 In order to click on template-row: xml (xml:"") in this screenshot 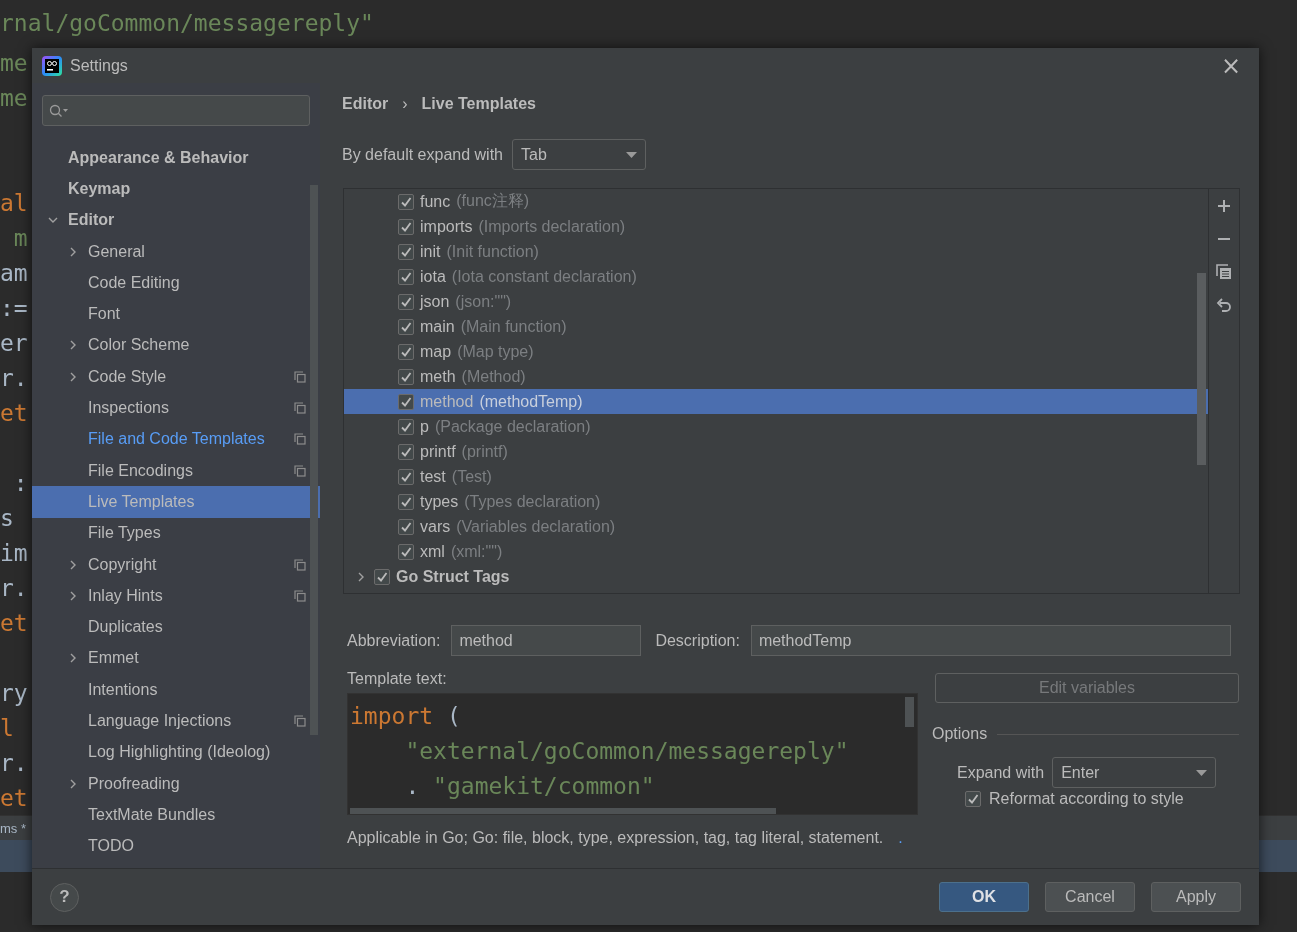, I will do `click(776, 551)`.